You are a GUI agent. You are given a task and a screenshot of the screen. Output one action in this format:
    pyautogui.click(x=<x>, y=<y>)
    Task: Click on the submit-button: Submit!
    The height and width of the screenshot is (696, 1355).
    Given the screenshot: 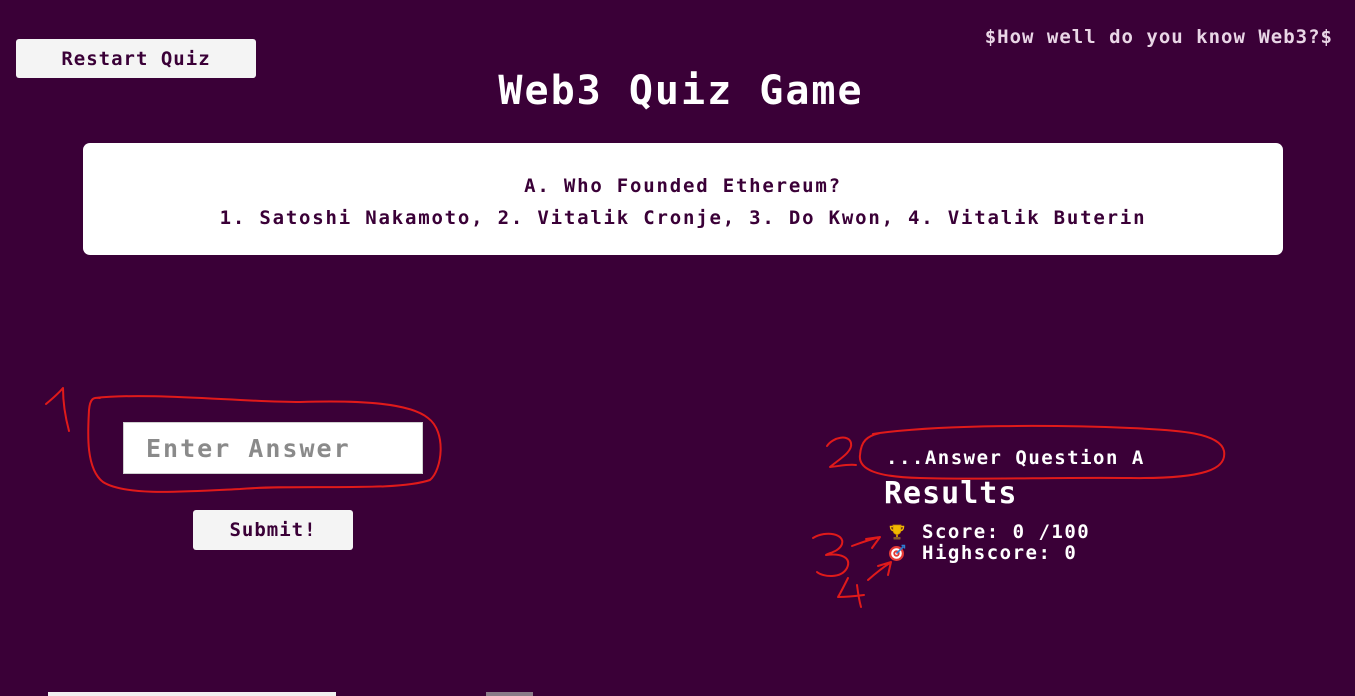 What is the action you would take?
    pyautogui.click(x=273, y=530)
    